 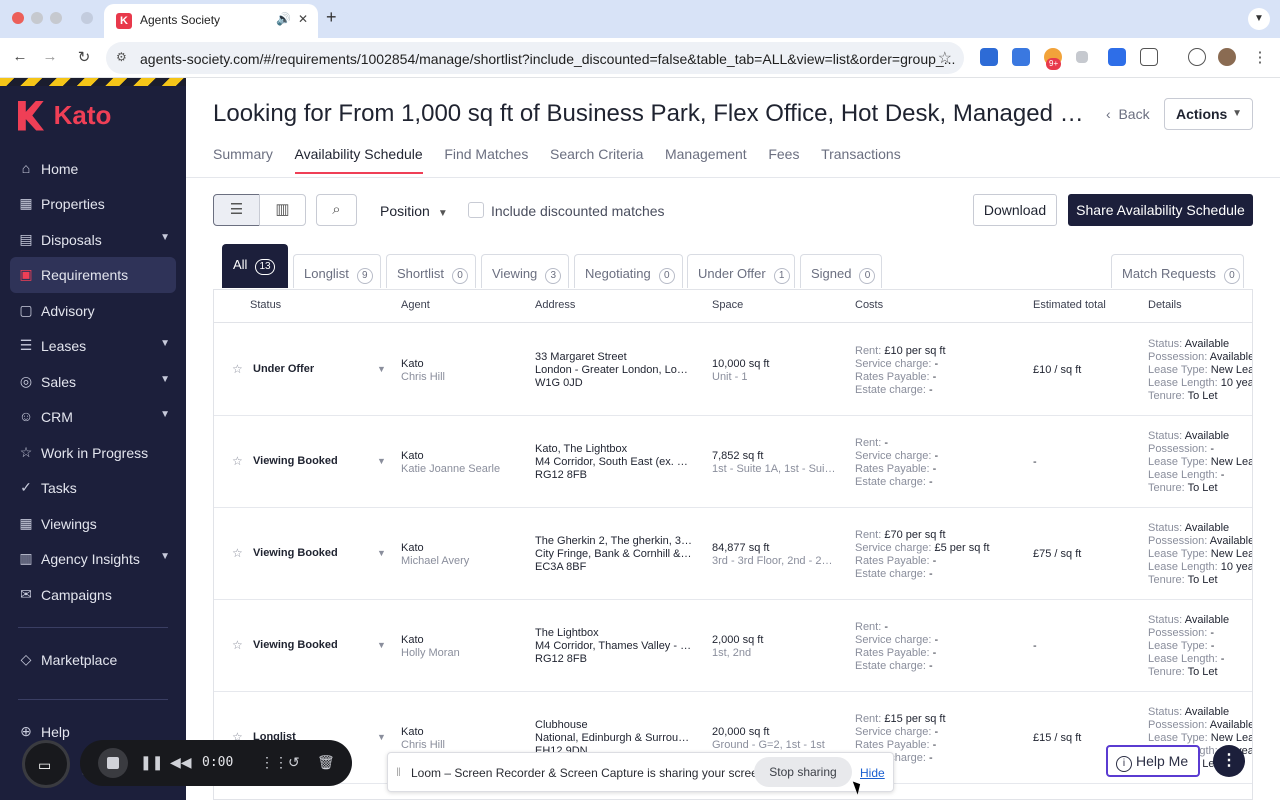 What do you see at coordinates (93, 311) in the screenshot?
I see `sidebar-item-advisory: ▢ Advisory` at bounding box center [93, 311].